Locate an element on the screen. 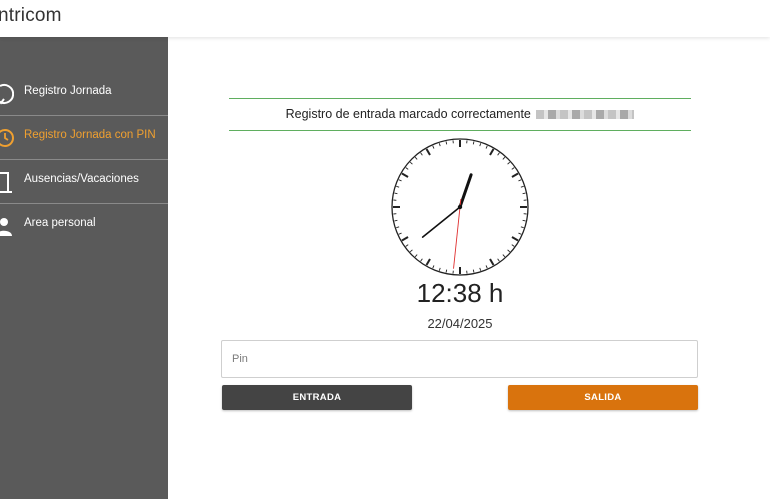 The image size is (770, 499). pin-input is located at coordinates (459, 359).